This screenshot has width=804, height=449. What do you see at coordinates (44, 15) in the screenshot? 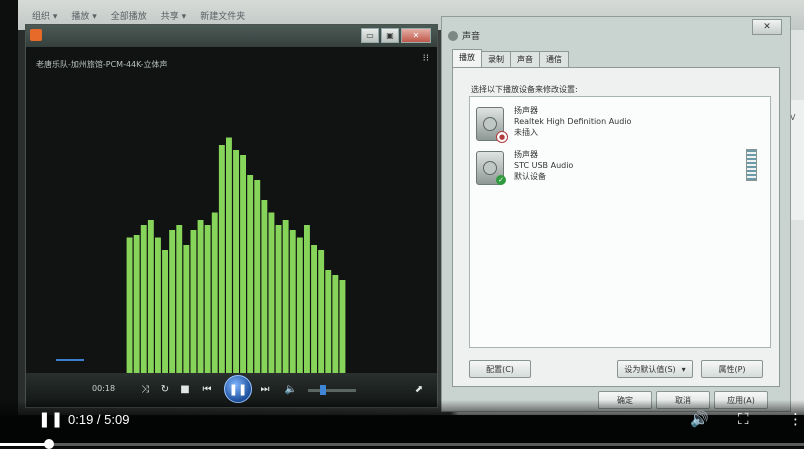
I see `explorer-organize-button: 组织 ▾` at bounding box center [44, 15].